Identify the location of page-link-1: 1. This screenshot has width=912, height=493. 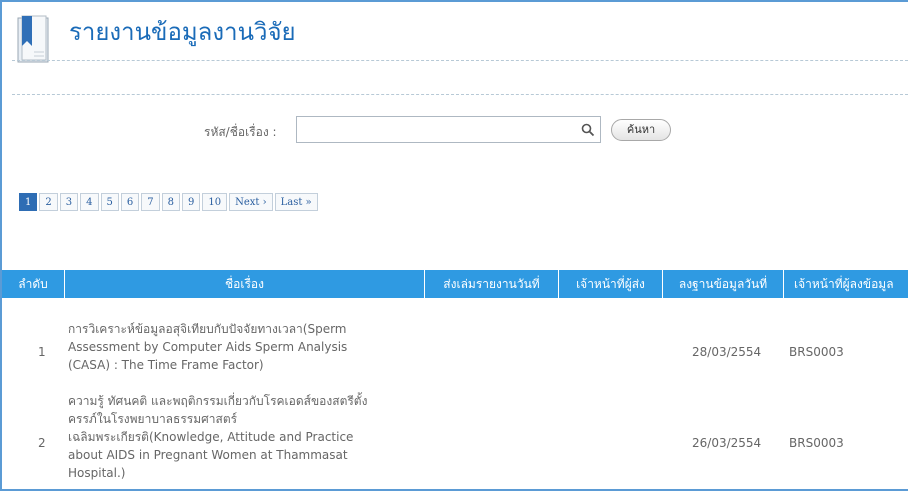
(28, 202).